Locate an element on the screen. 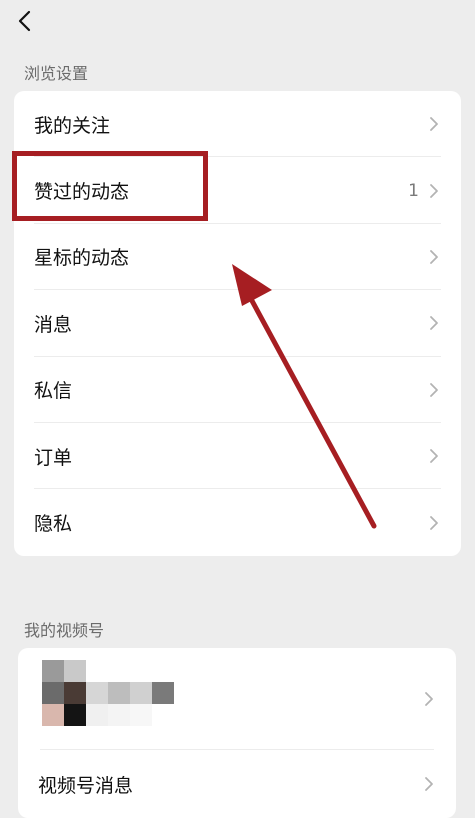 This screenshot has width=475, height=818. row-channel-messages: 视频号消息 is located at coordinates (237, 784).